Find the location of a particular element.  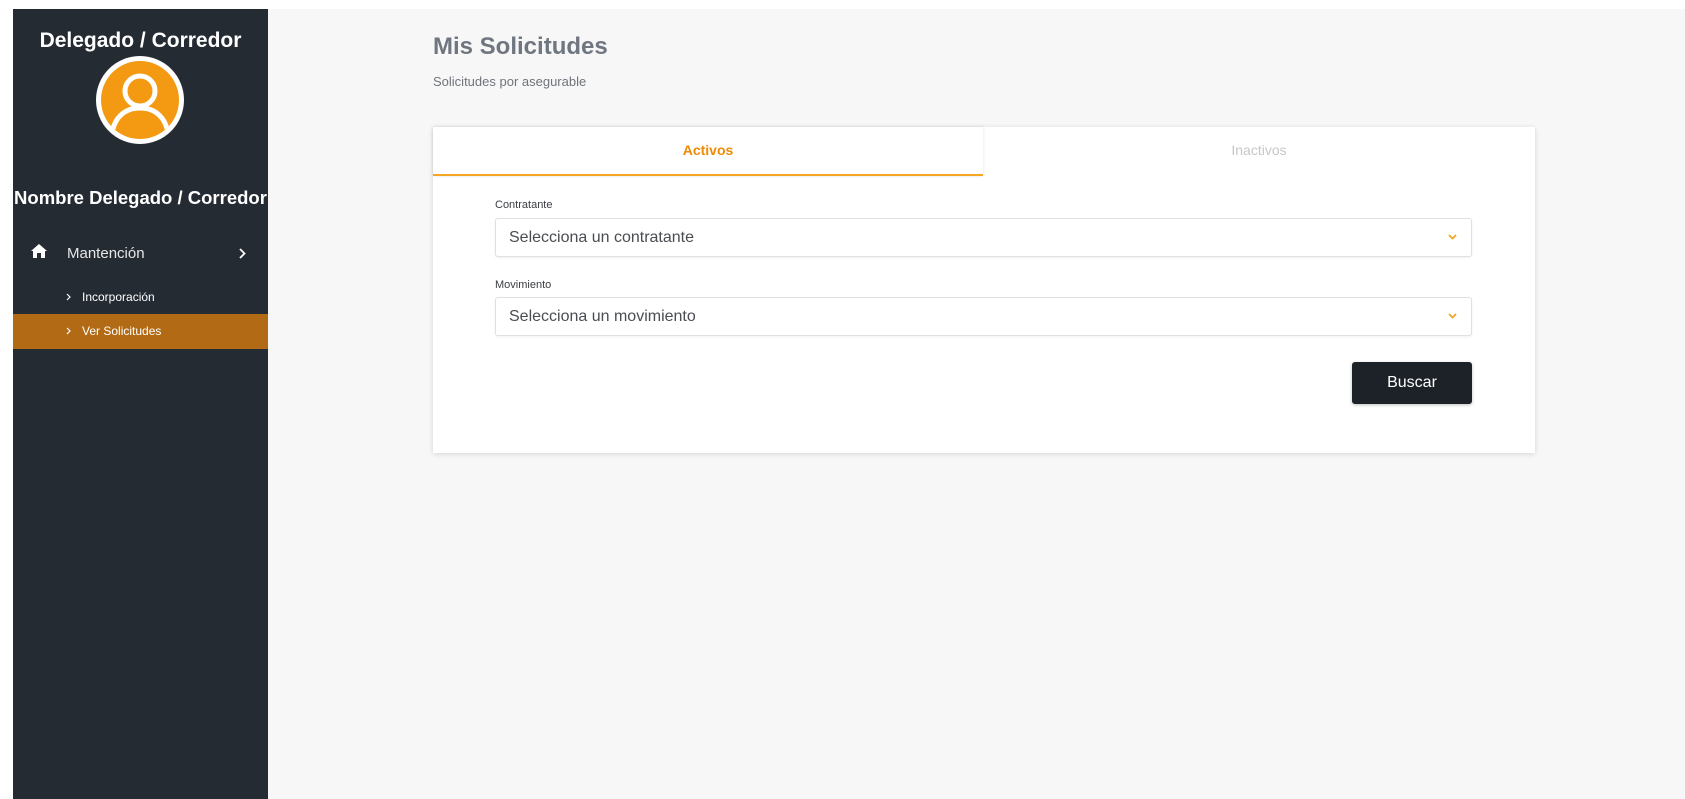

page-subtitle: Solicitudes por asegurable is located at coordinates (510, 81).